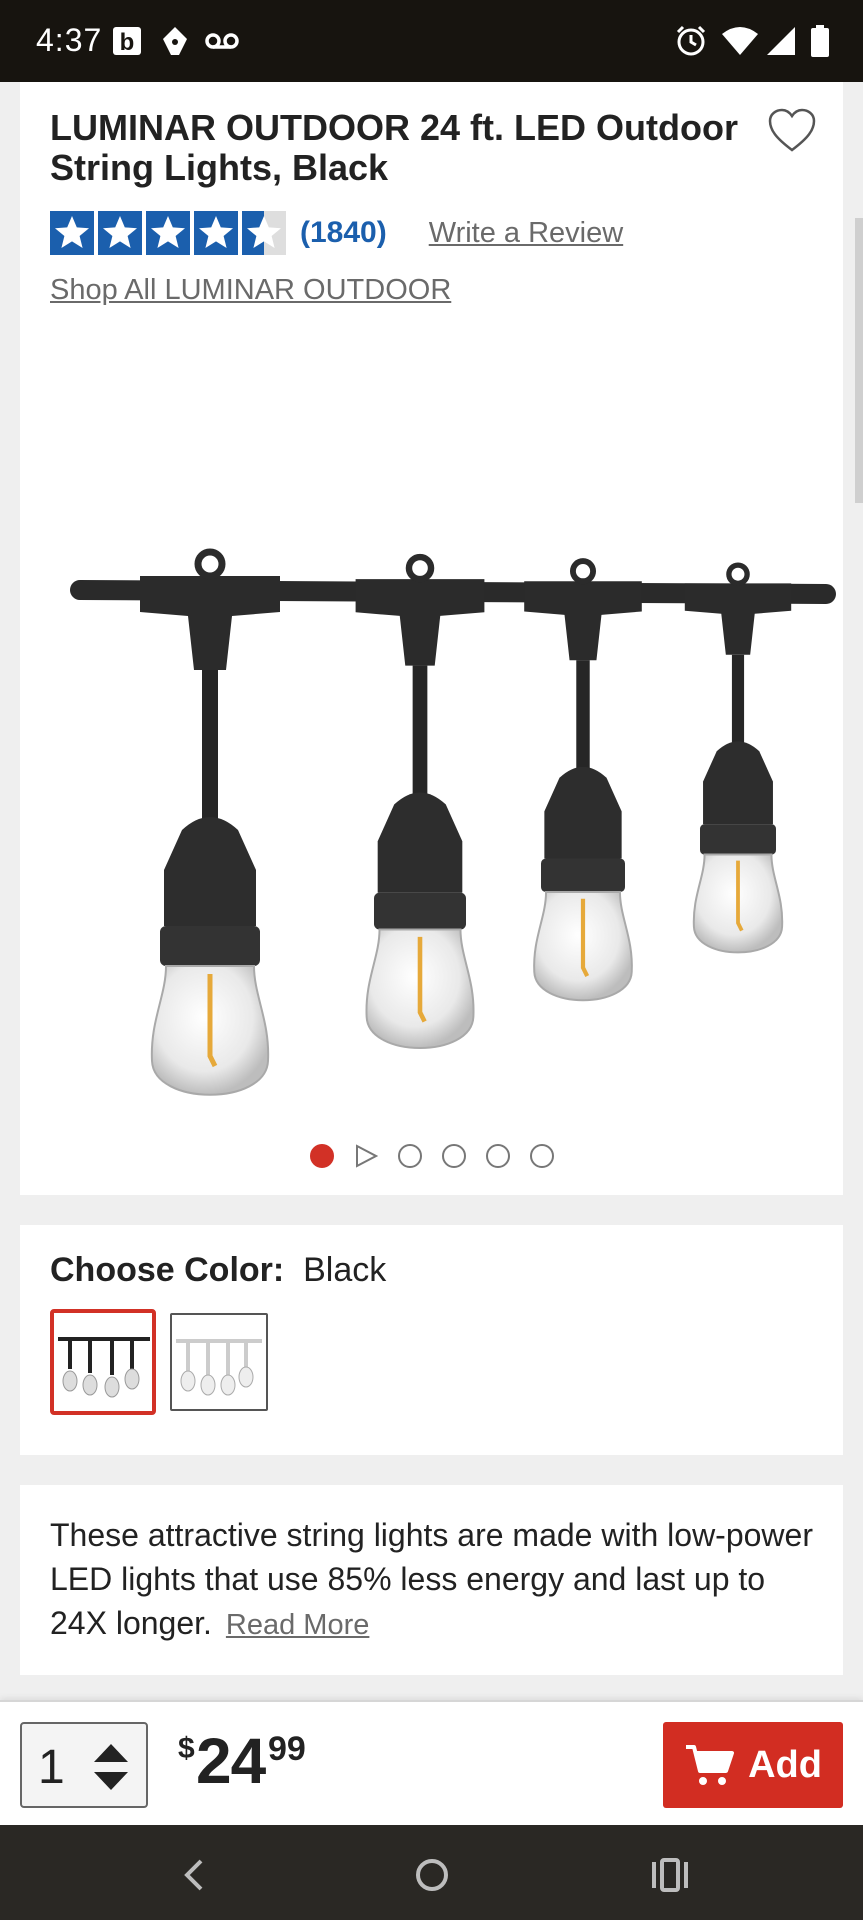  What do you see at coordinates (297, 1625) in the screenshot?
I see `read-more-link: Read More` at bounding box center [297, 1625].